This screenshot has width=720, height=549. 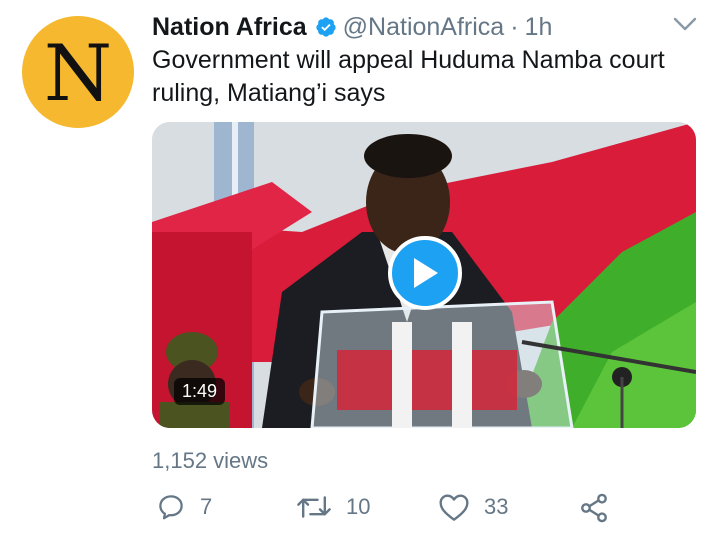 What do you see at coordinates (473, 507) in the screenshot?
I see `like-button: 33` at bounding box center [473, 507].